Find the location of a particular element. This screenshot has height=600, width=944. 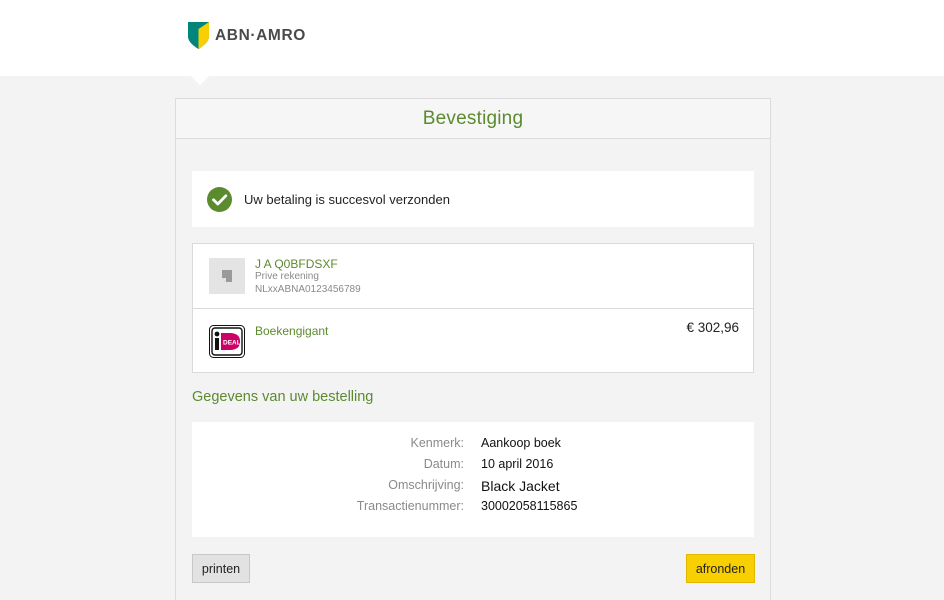

ideal-logo-icon: DEAL is located at coordinates (227, 341).